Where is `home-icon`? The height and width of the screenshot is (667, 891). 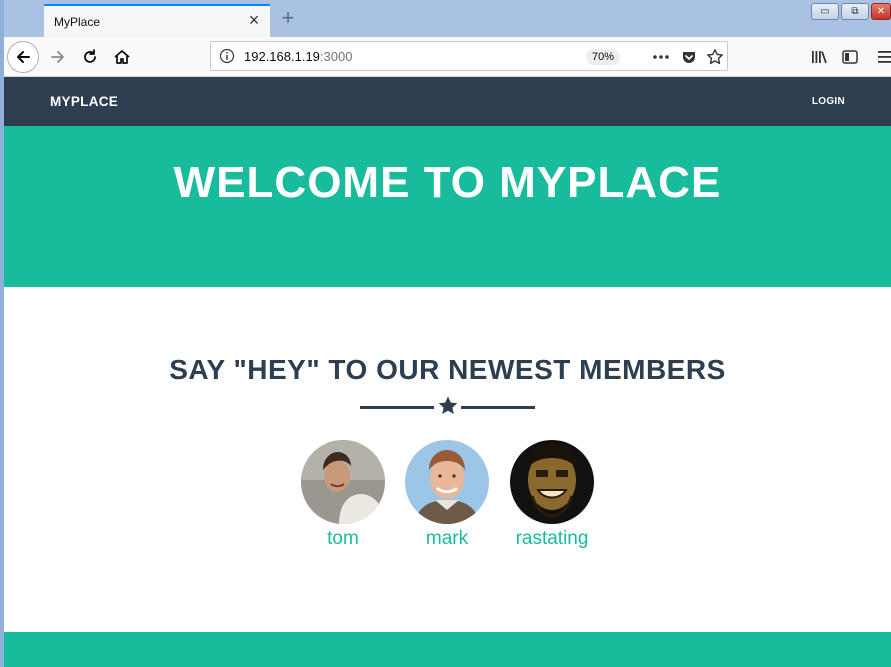
home-icon is located at coordinates (122, 57).